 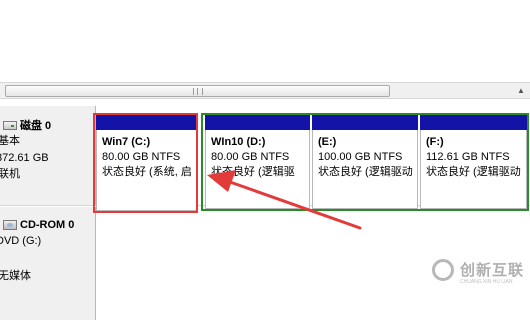 What do you see at coordinates (10, 125) in the screenshot?
I see `hard-disk-icon` at bounding box center [10, 125].